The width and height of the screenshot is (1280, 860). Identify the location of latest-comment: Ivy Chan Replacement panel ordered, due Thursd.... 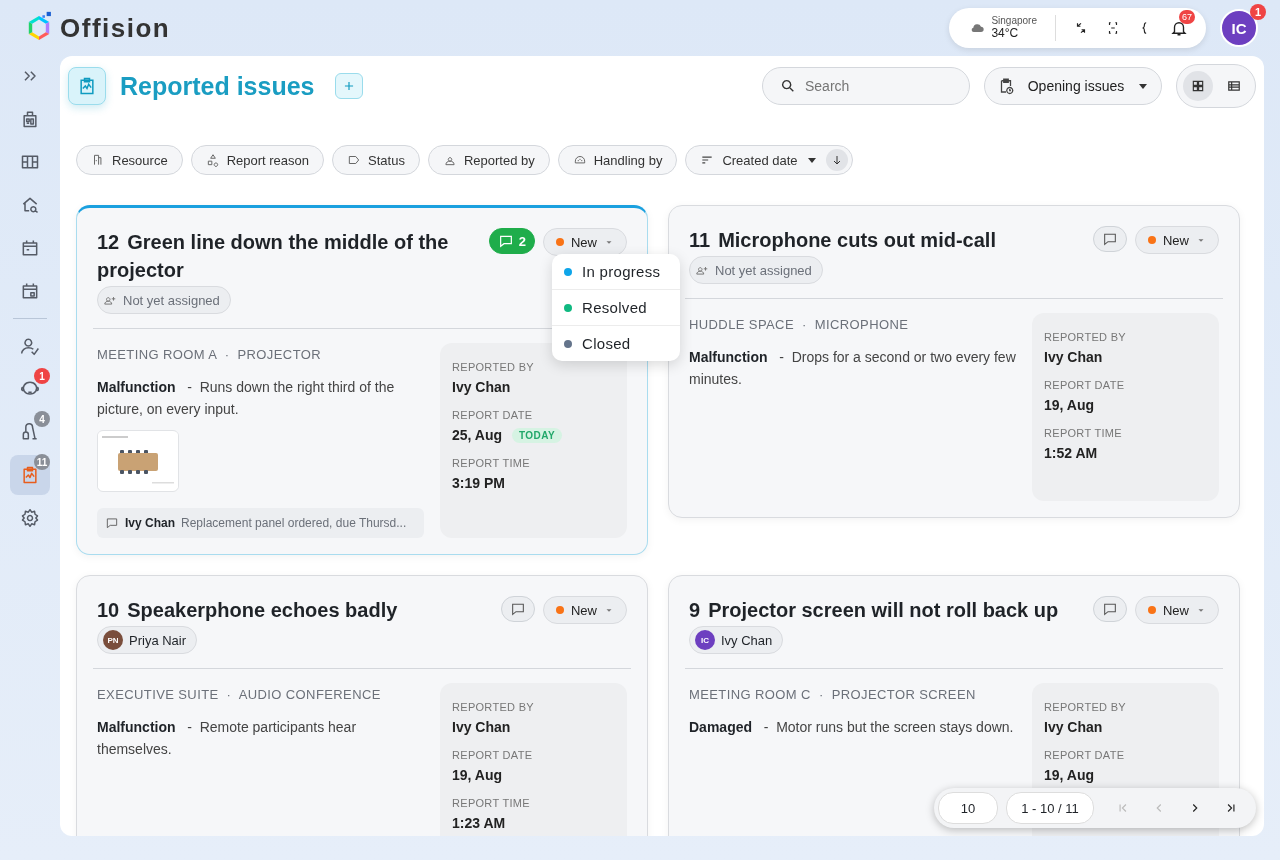
(260, 523).